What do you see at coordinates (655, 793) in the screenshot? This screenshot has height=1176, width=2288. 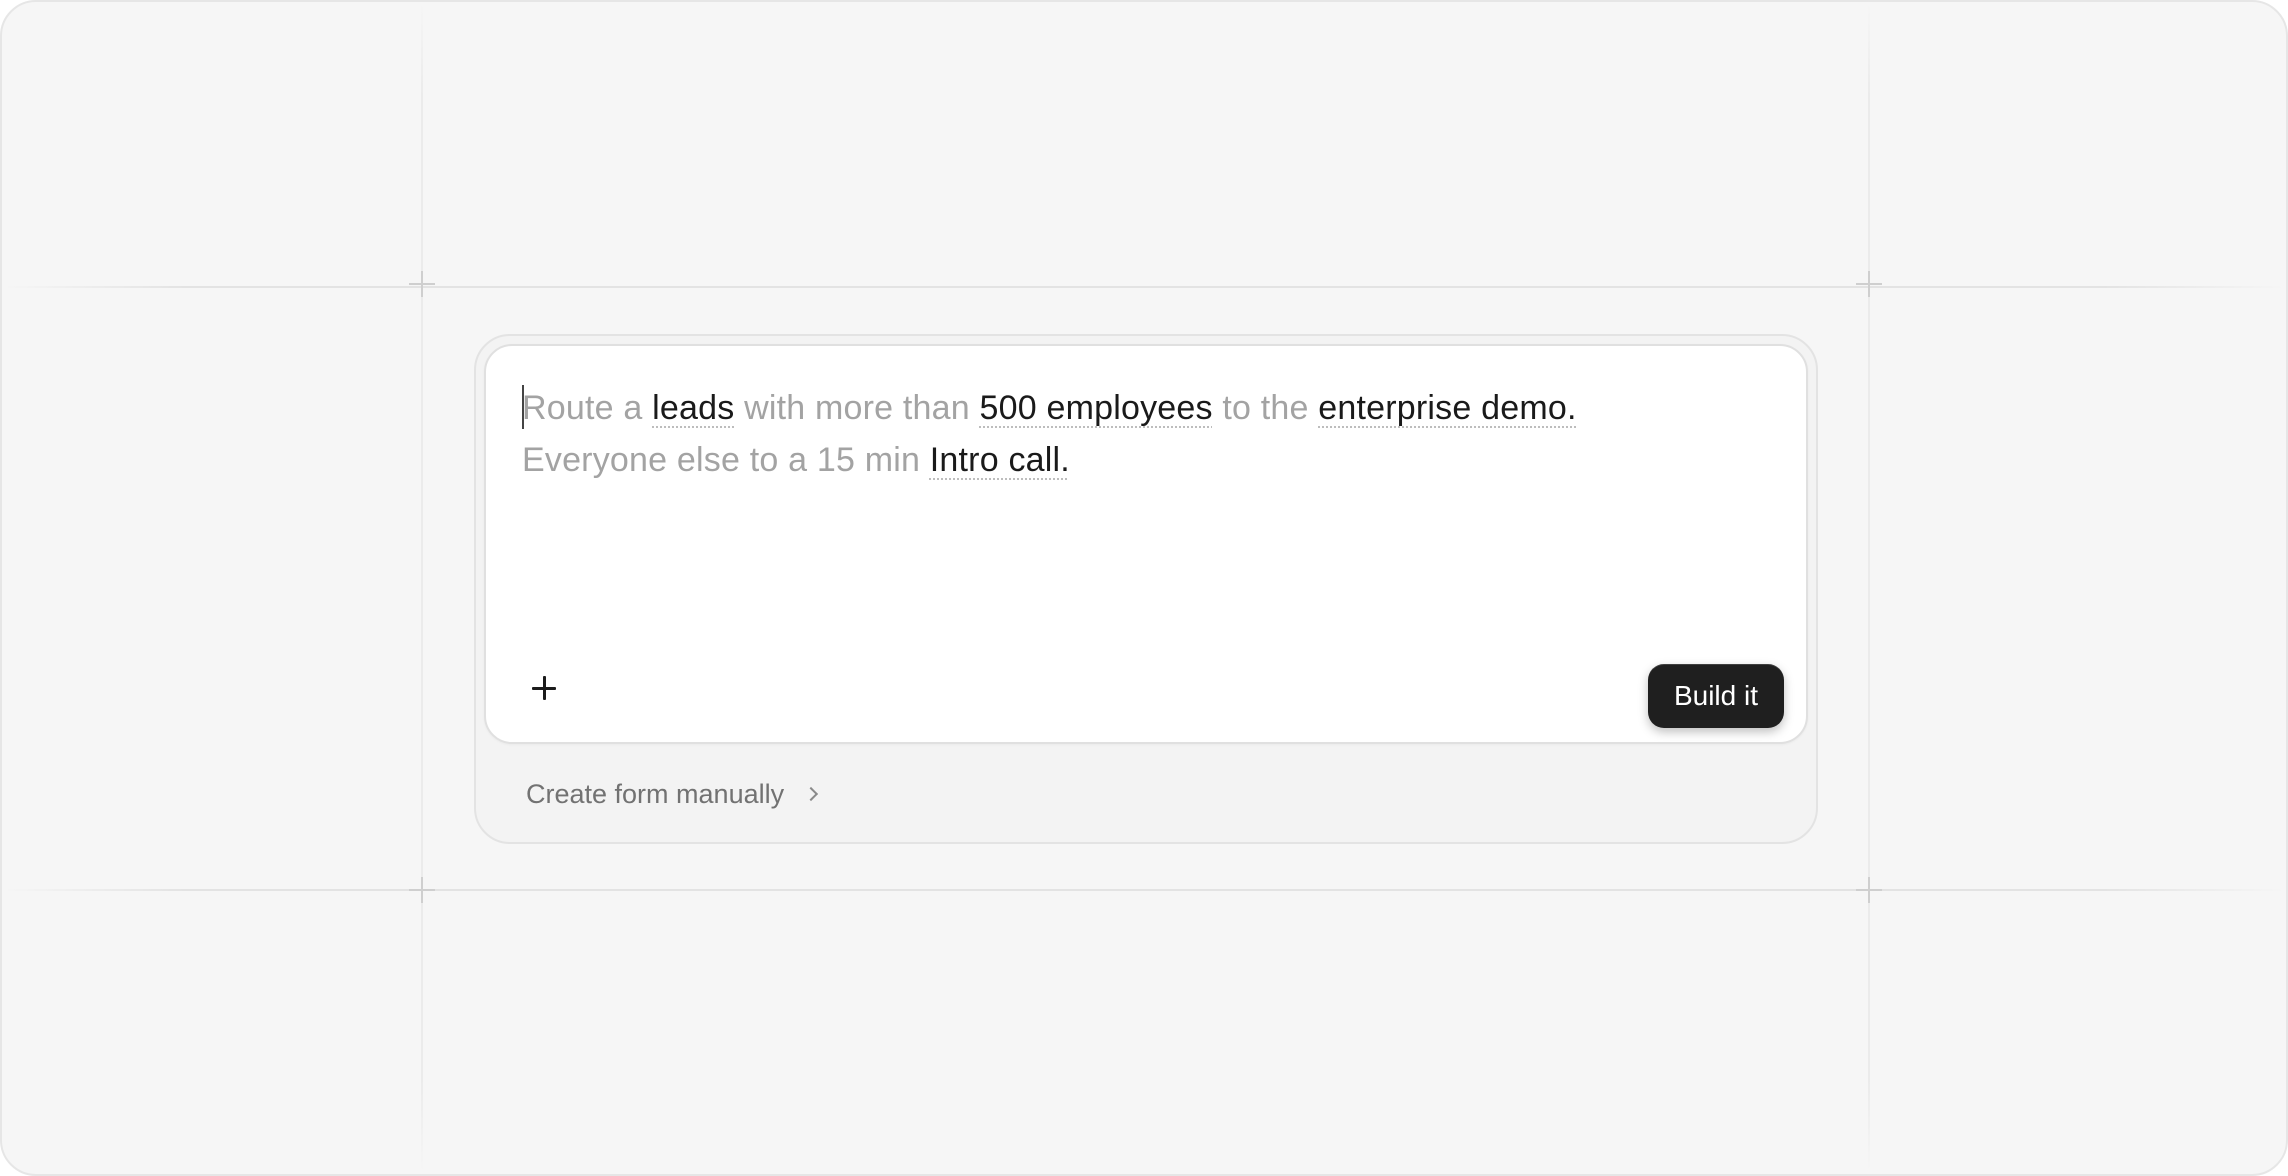 I see `create-form-manually-label: Create form manually` at bounding box center [655, 793].